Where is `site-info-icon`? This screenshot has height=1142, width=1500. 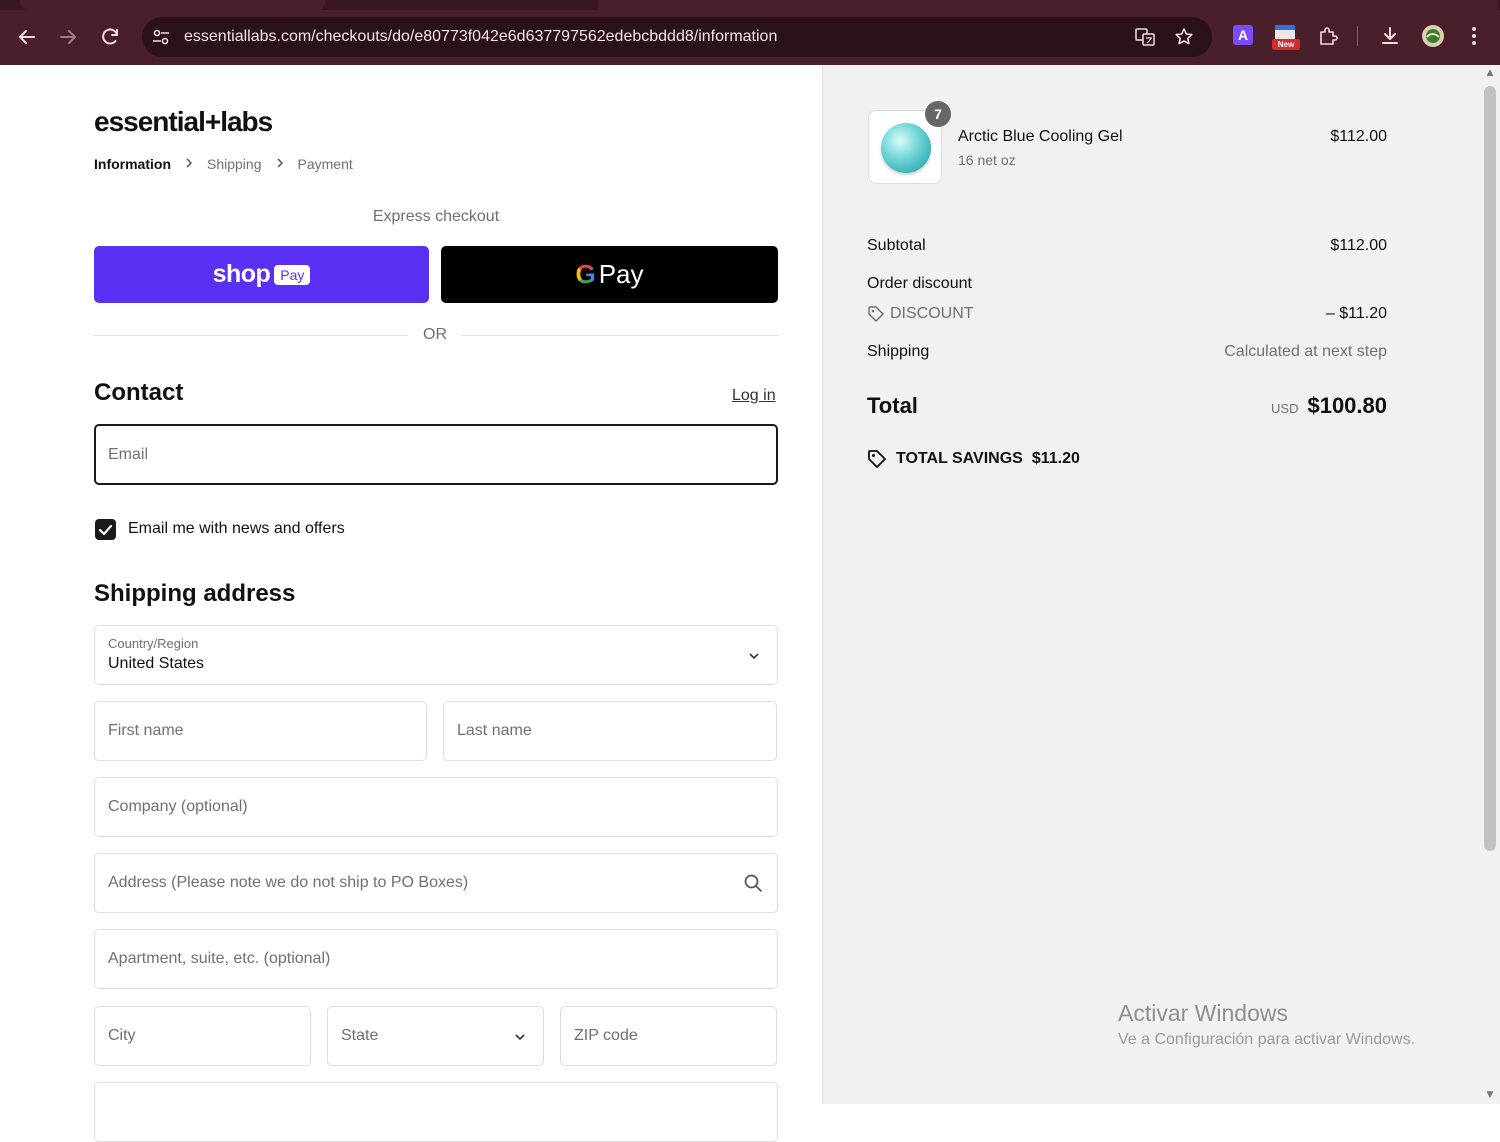 site-info-icon is located at coordinates (161, 37).